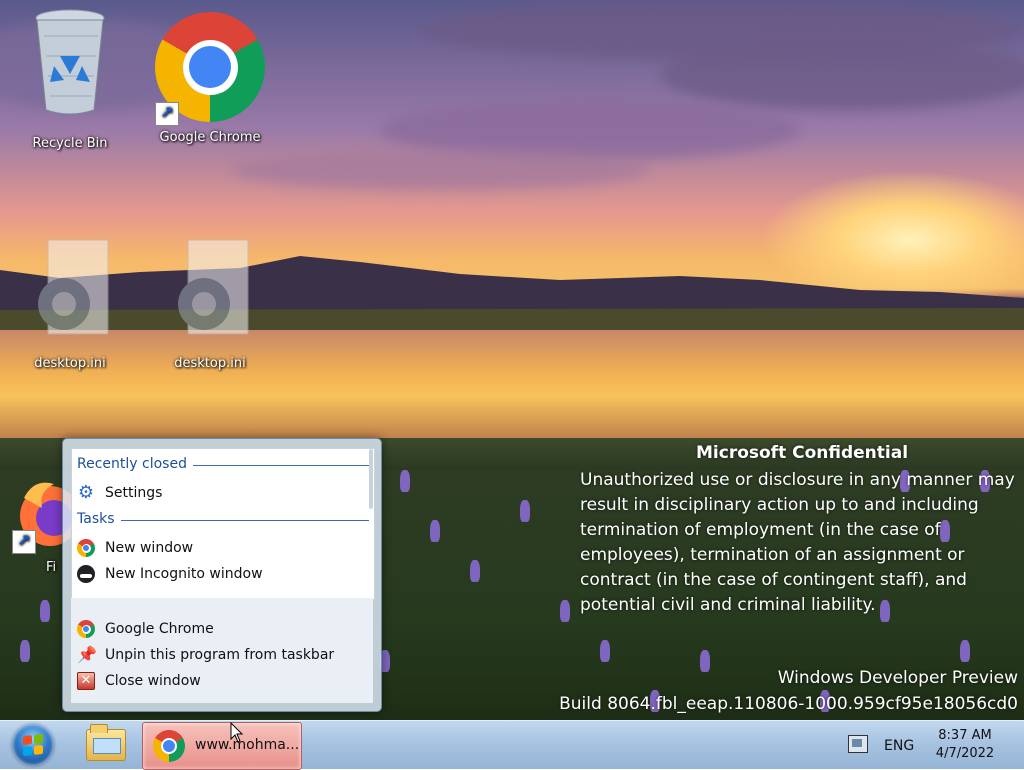 Image resolution: width=1024 pixels, height=770 pixels. What do you see at coordinates (222, 493) in the screenshot?
I see `jump-item-settings: ⚙ Settings` at bounding box center [222, 493].